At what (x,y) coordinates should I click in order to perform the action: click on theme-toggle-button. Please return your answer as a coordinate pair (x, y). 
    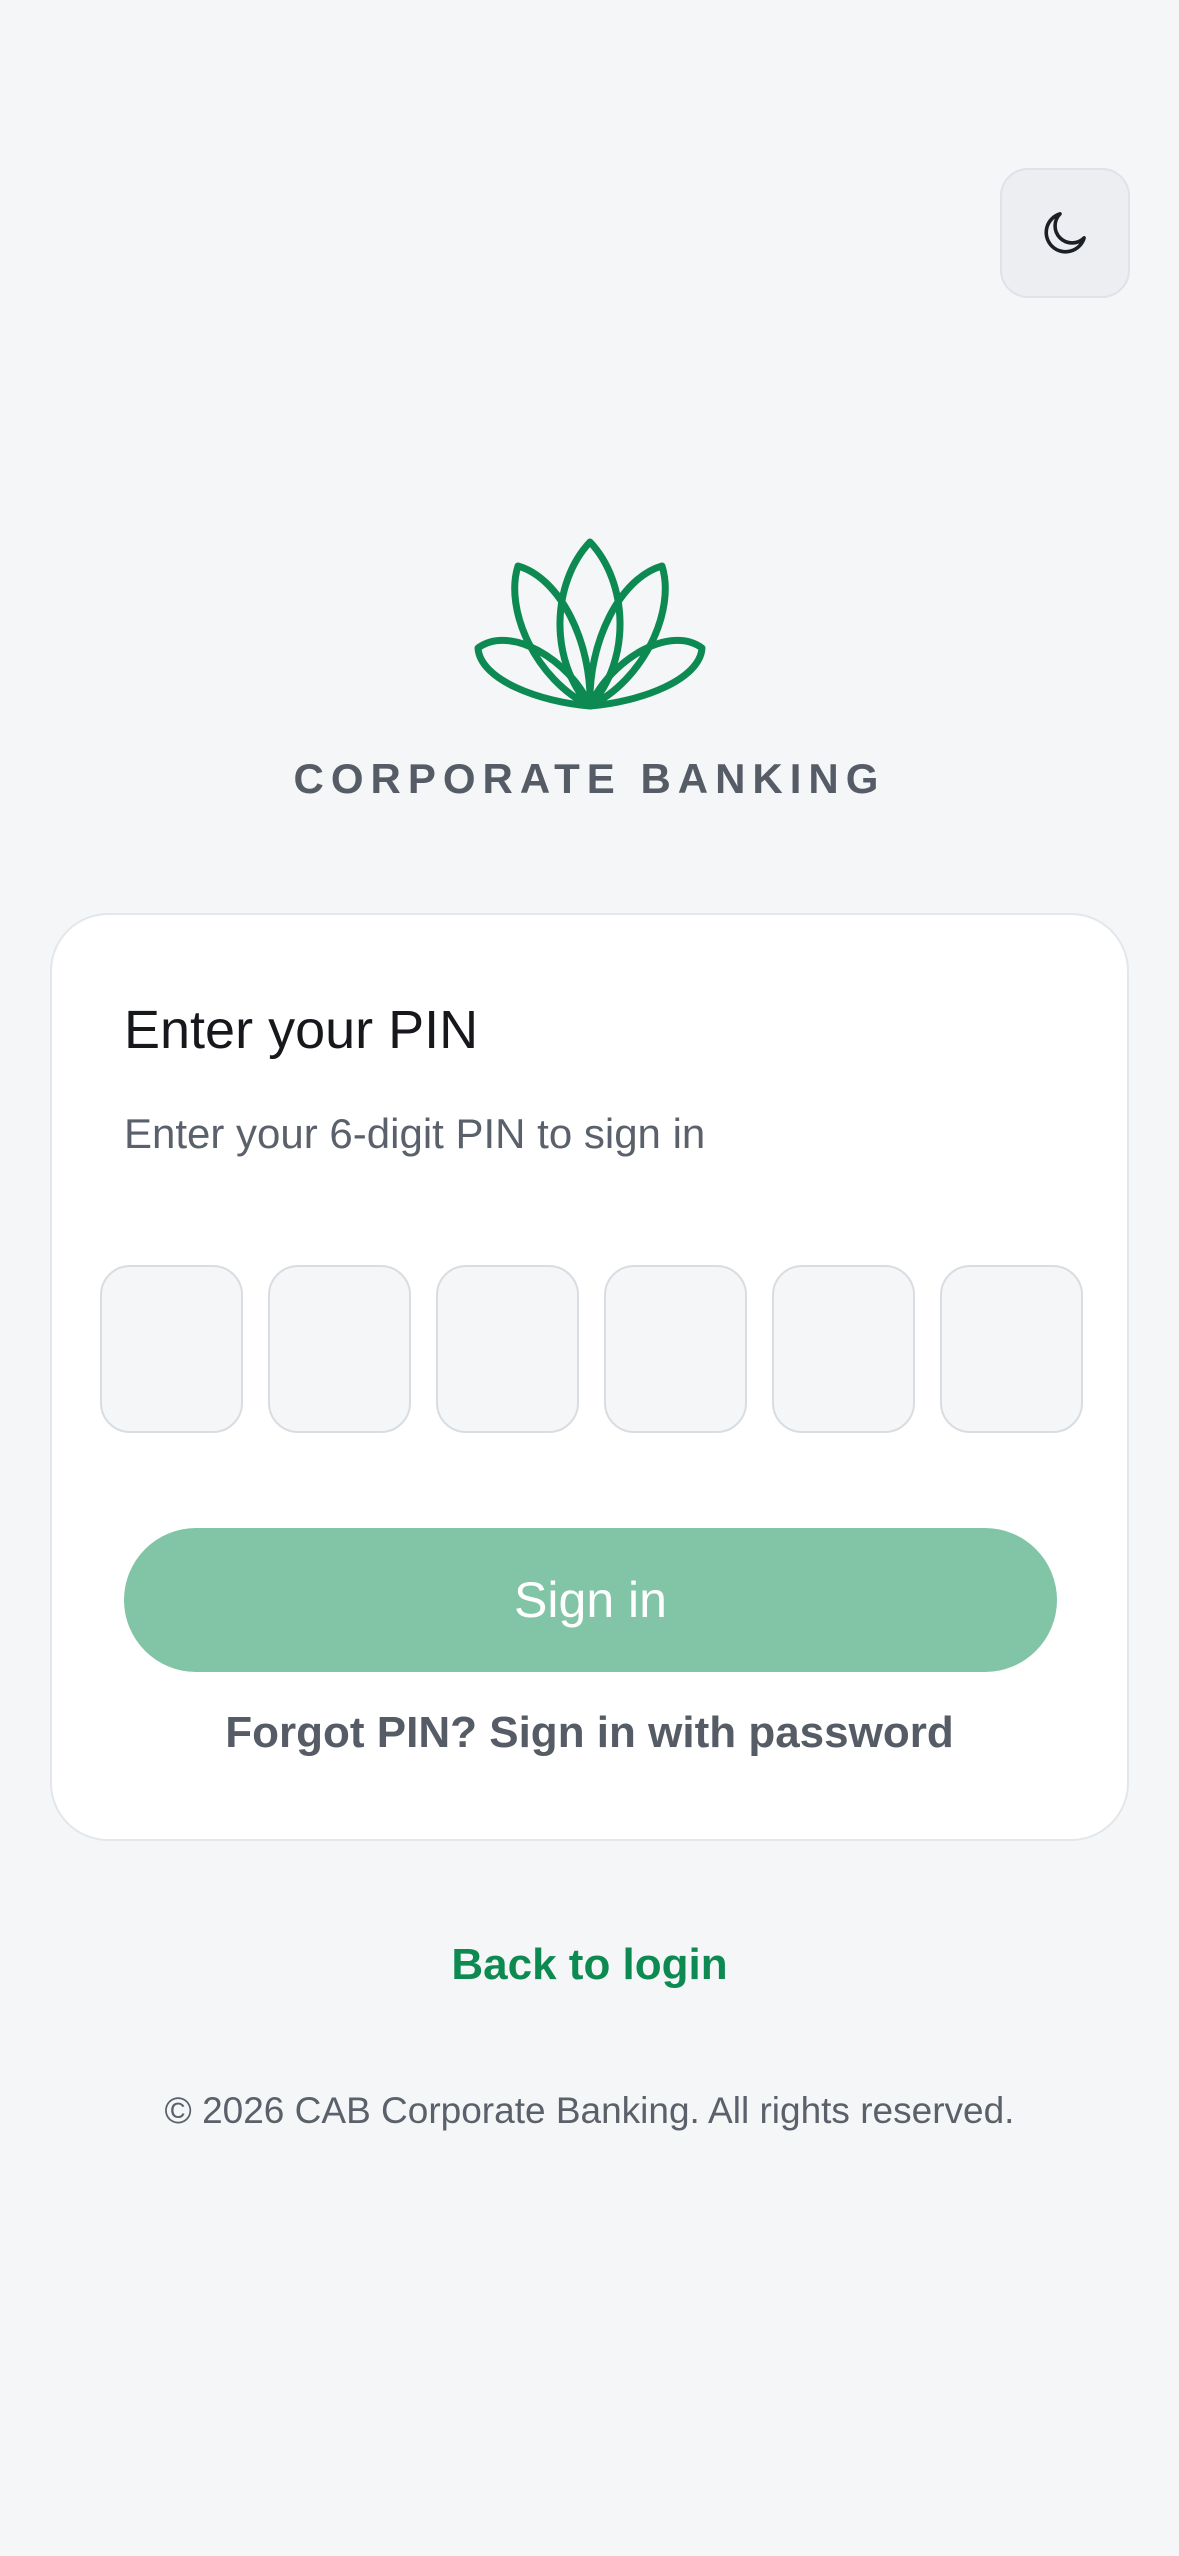
    Looking at the image, I should click on (1065, 233).